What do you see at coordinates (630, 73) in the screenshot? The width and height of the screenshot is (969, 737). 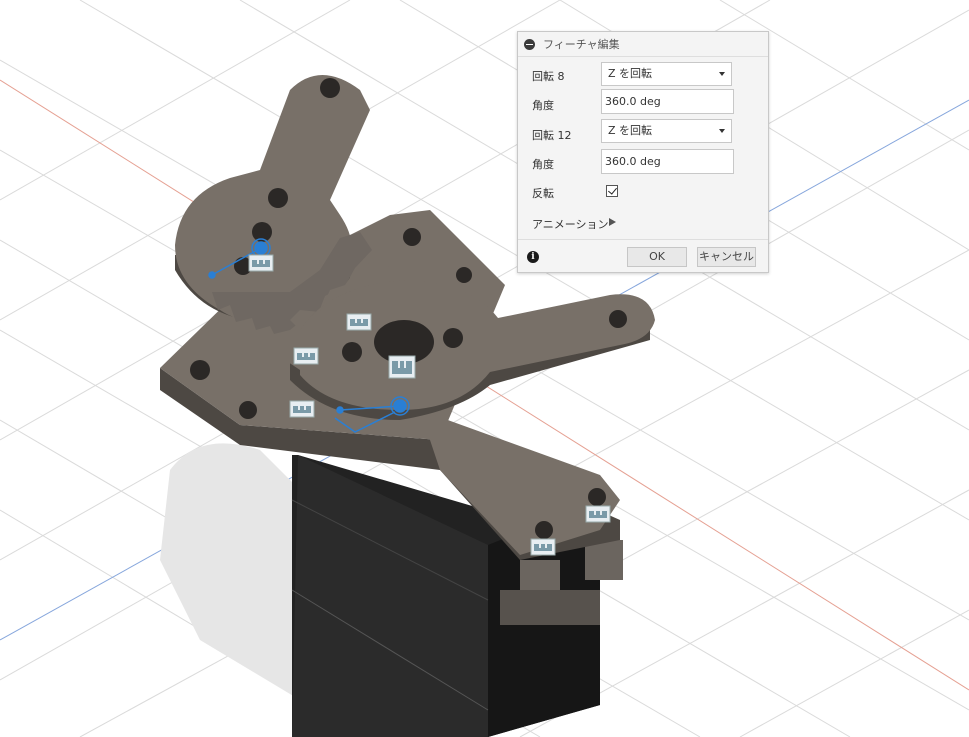 I see `rotation-8-value: Z を回転` at bounding box center [630, 73].